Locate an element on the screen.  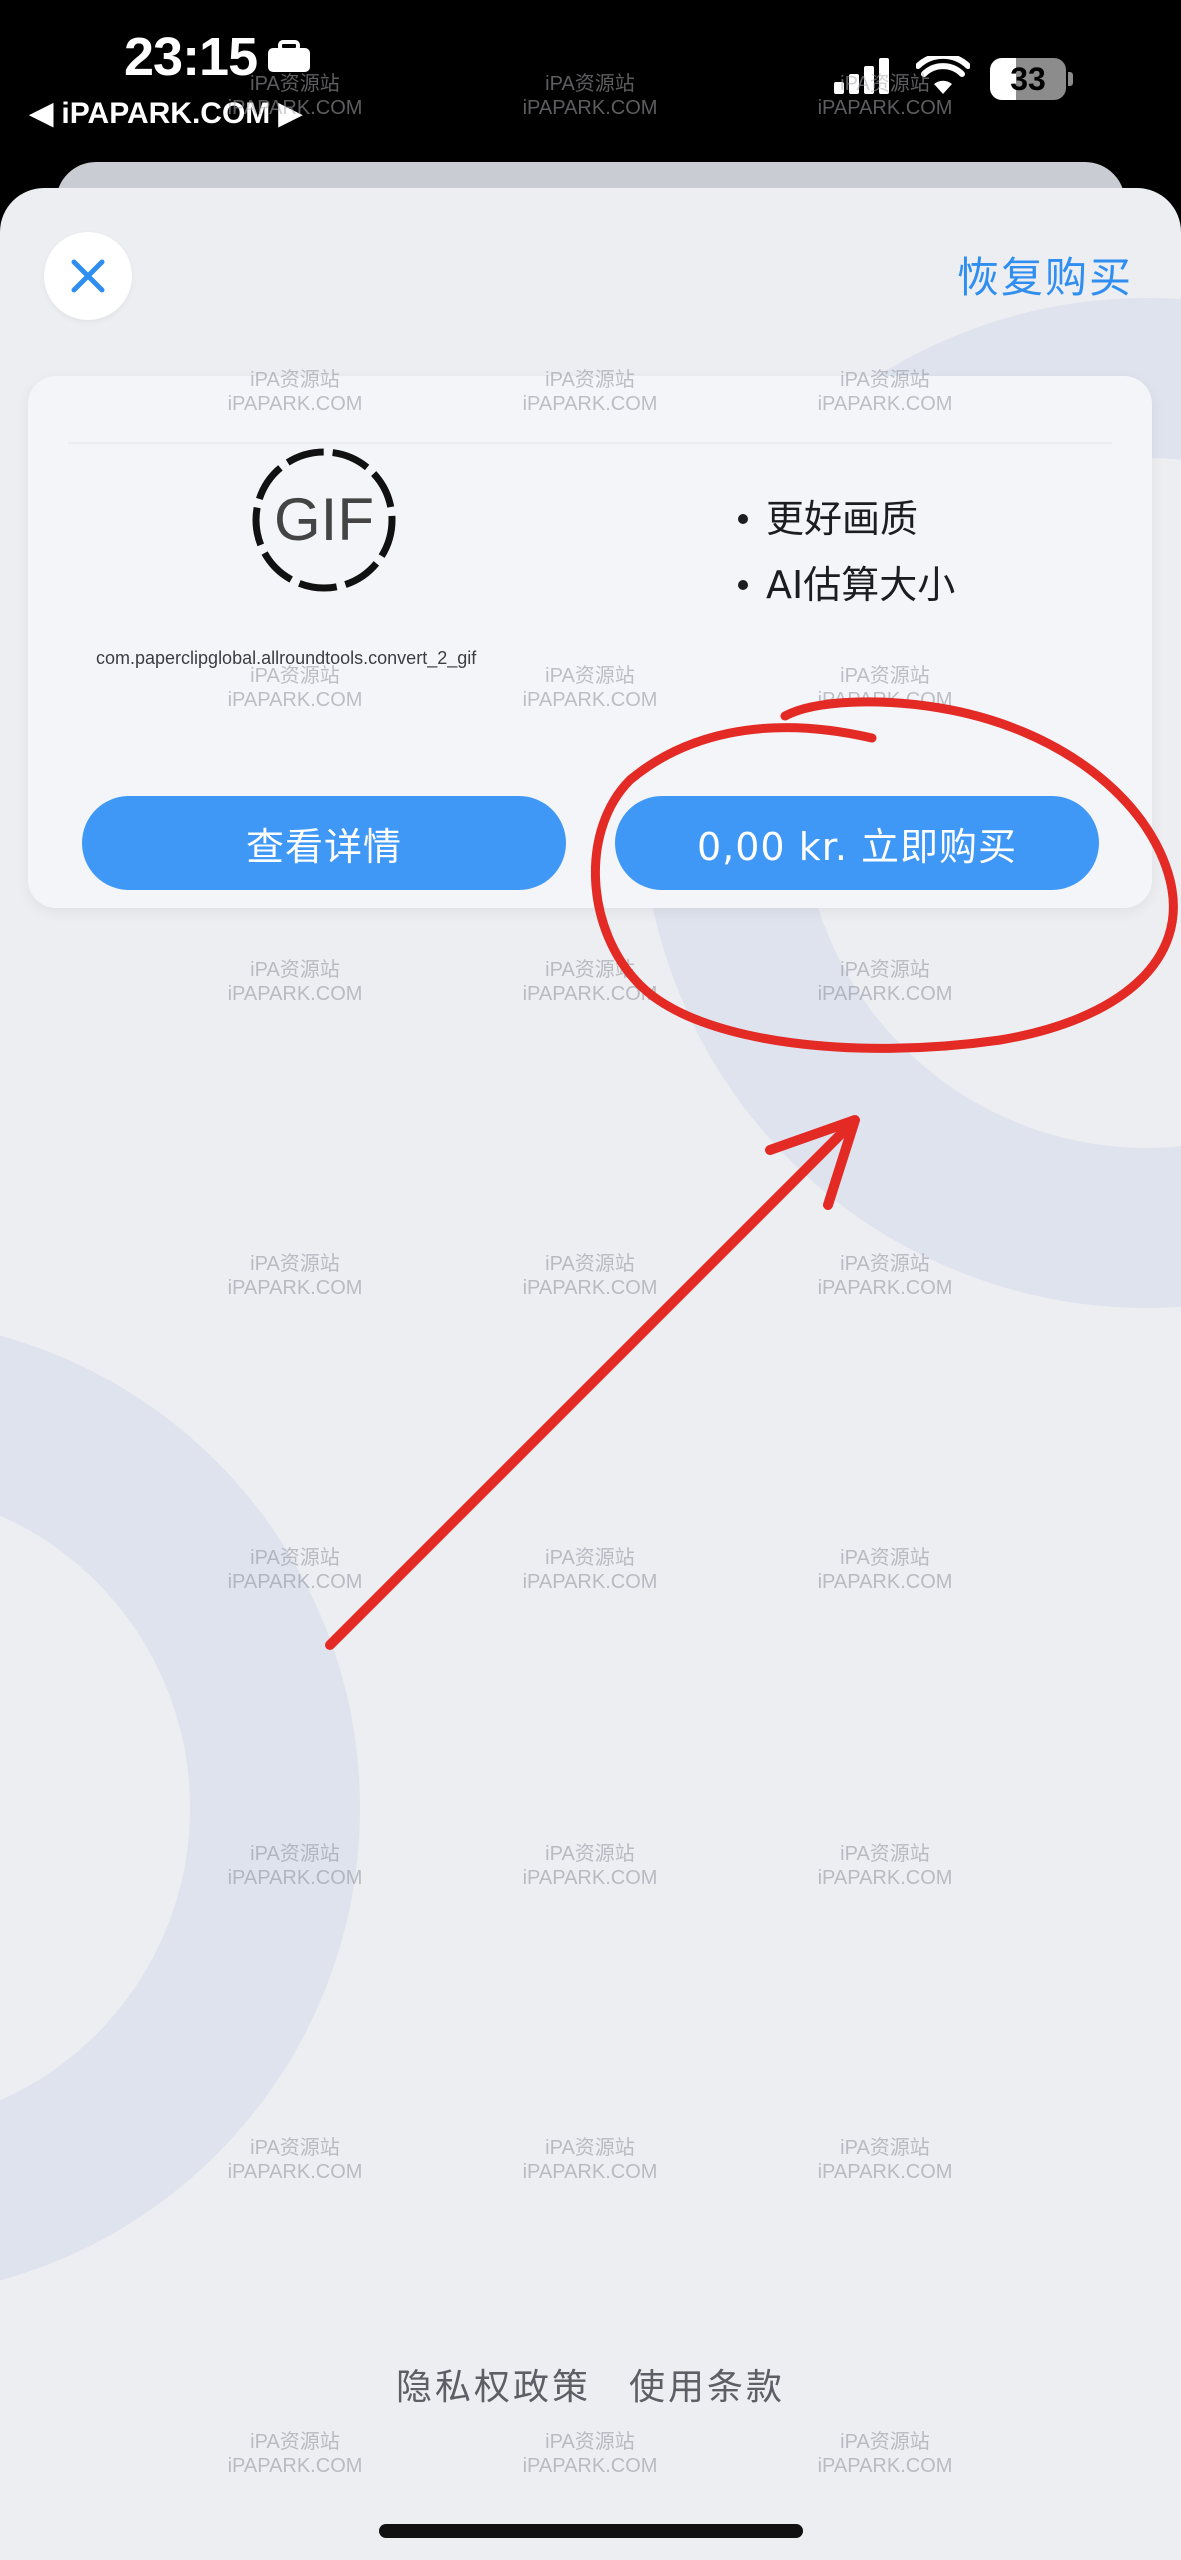
feature-item: AI估算大小 is located at coordinates (846, 585).